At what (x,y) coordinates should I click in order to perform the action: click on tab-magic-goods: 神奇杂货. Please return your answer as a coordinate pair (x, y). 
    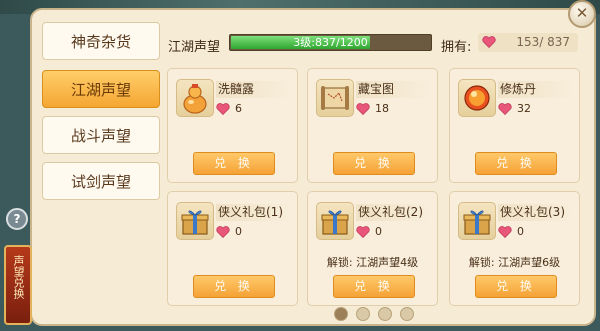
    Looking at the image, I should click on (101, 41).